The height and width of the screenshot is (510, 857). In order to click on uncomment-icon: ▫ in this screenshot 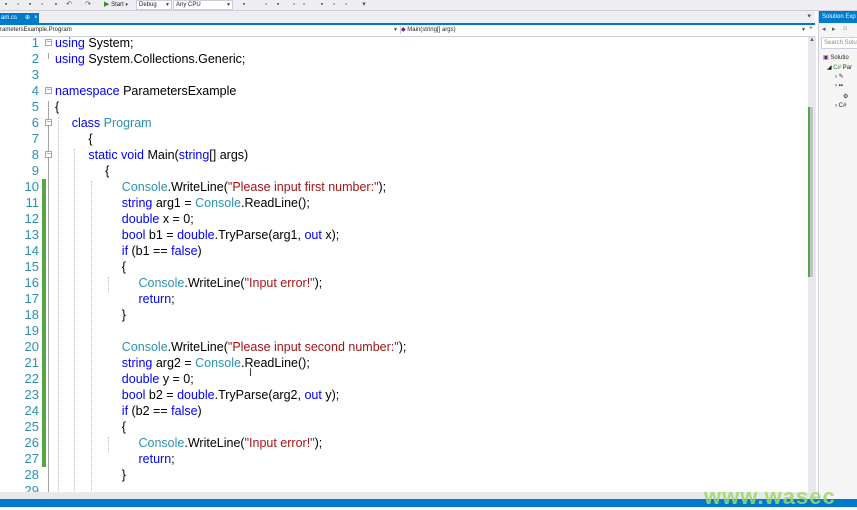, I will do `click(304, 4)`.